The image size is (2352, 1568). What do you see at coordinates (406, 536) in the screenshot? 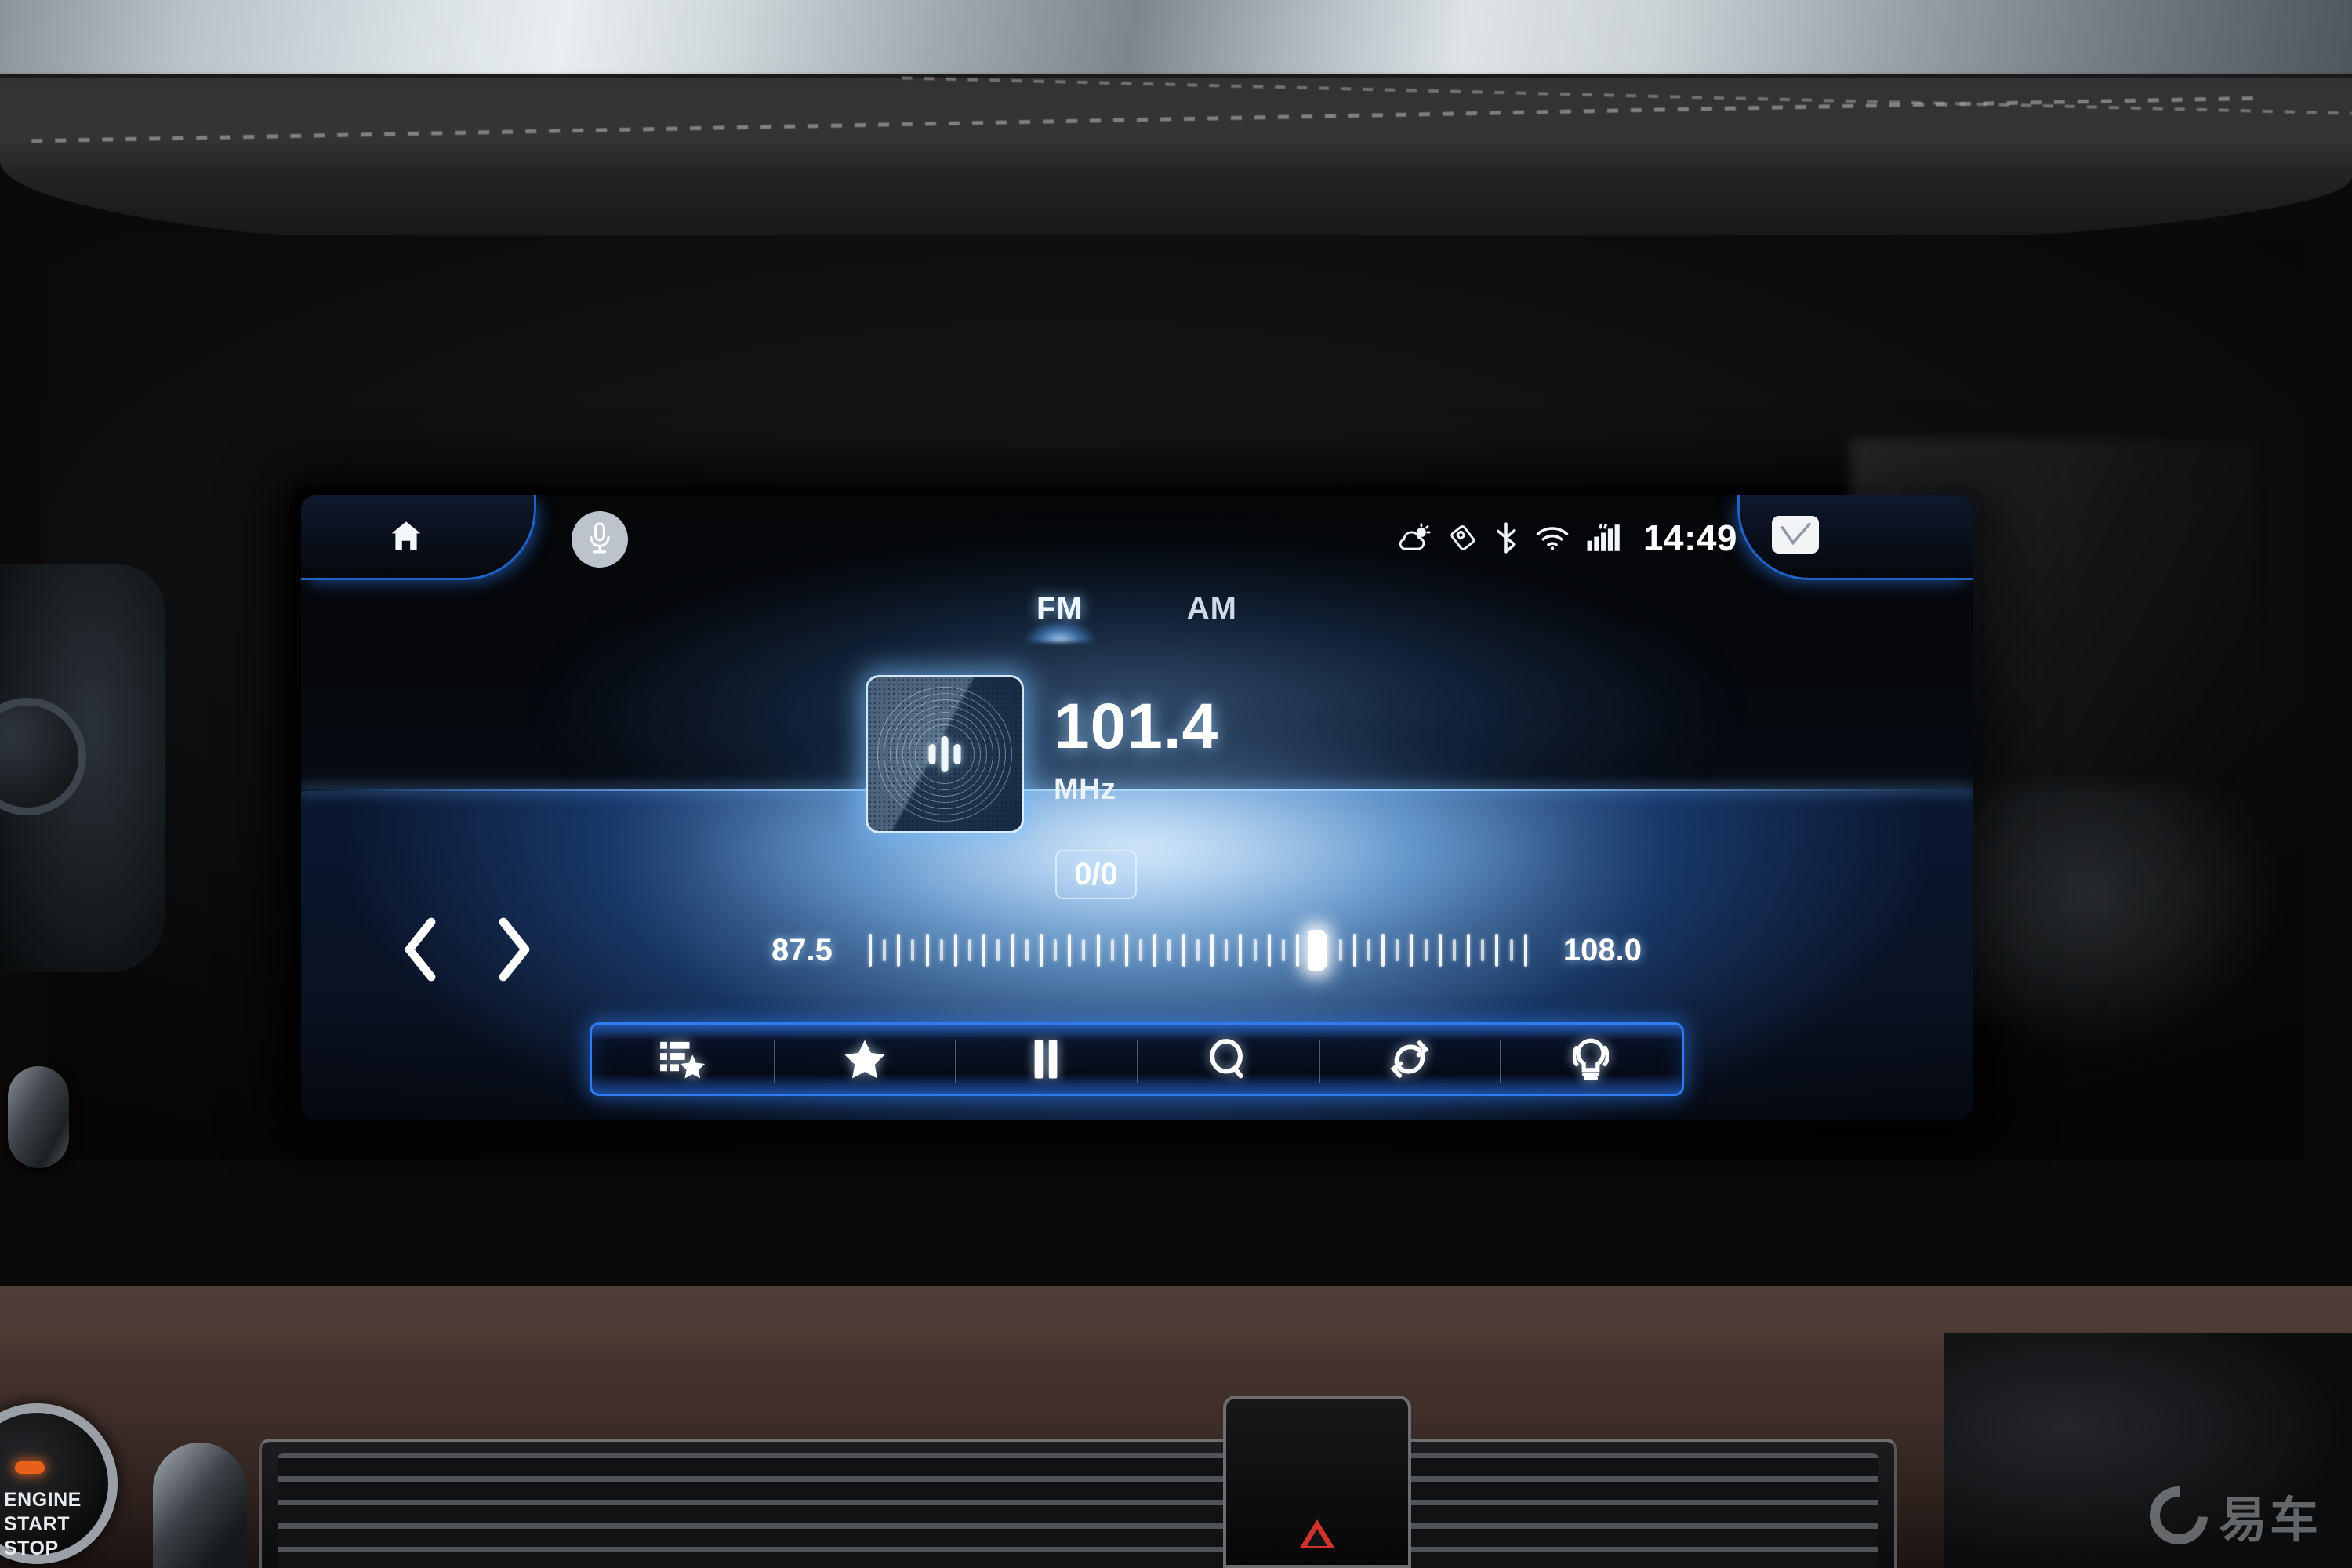
I see `home-icon` at bounding box center [406, 536].